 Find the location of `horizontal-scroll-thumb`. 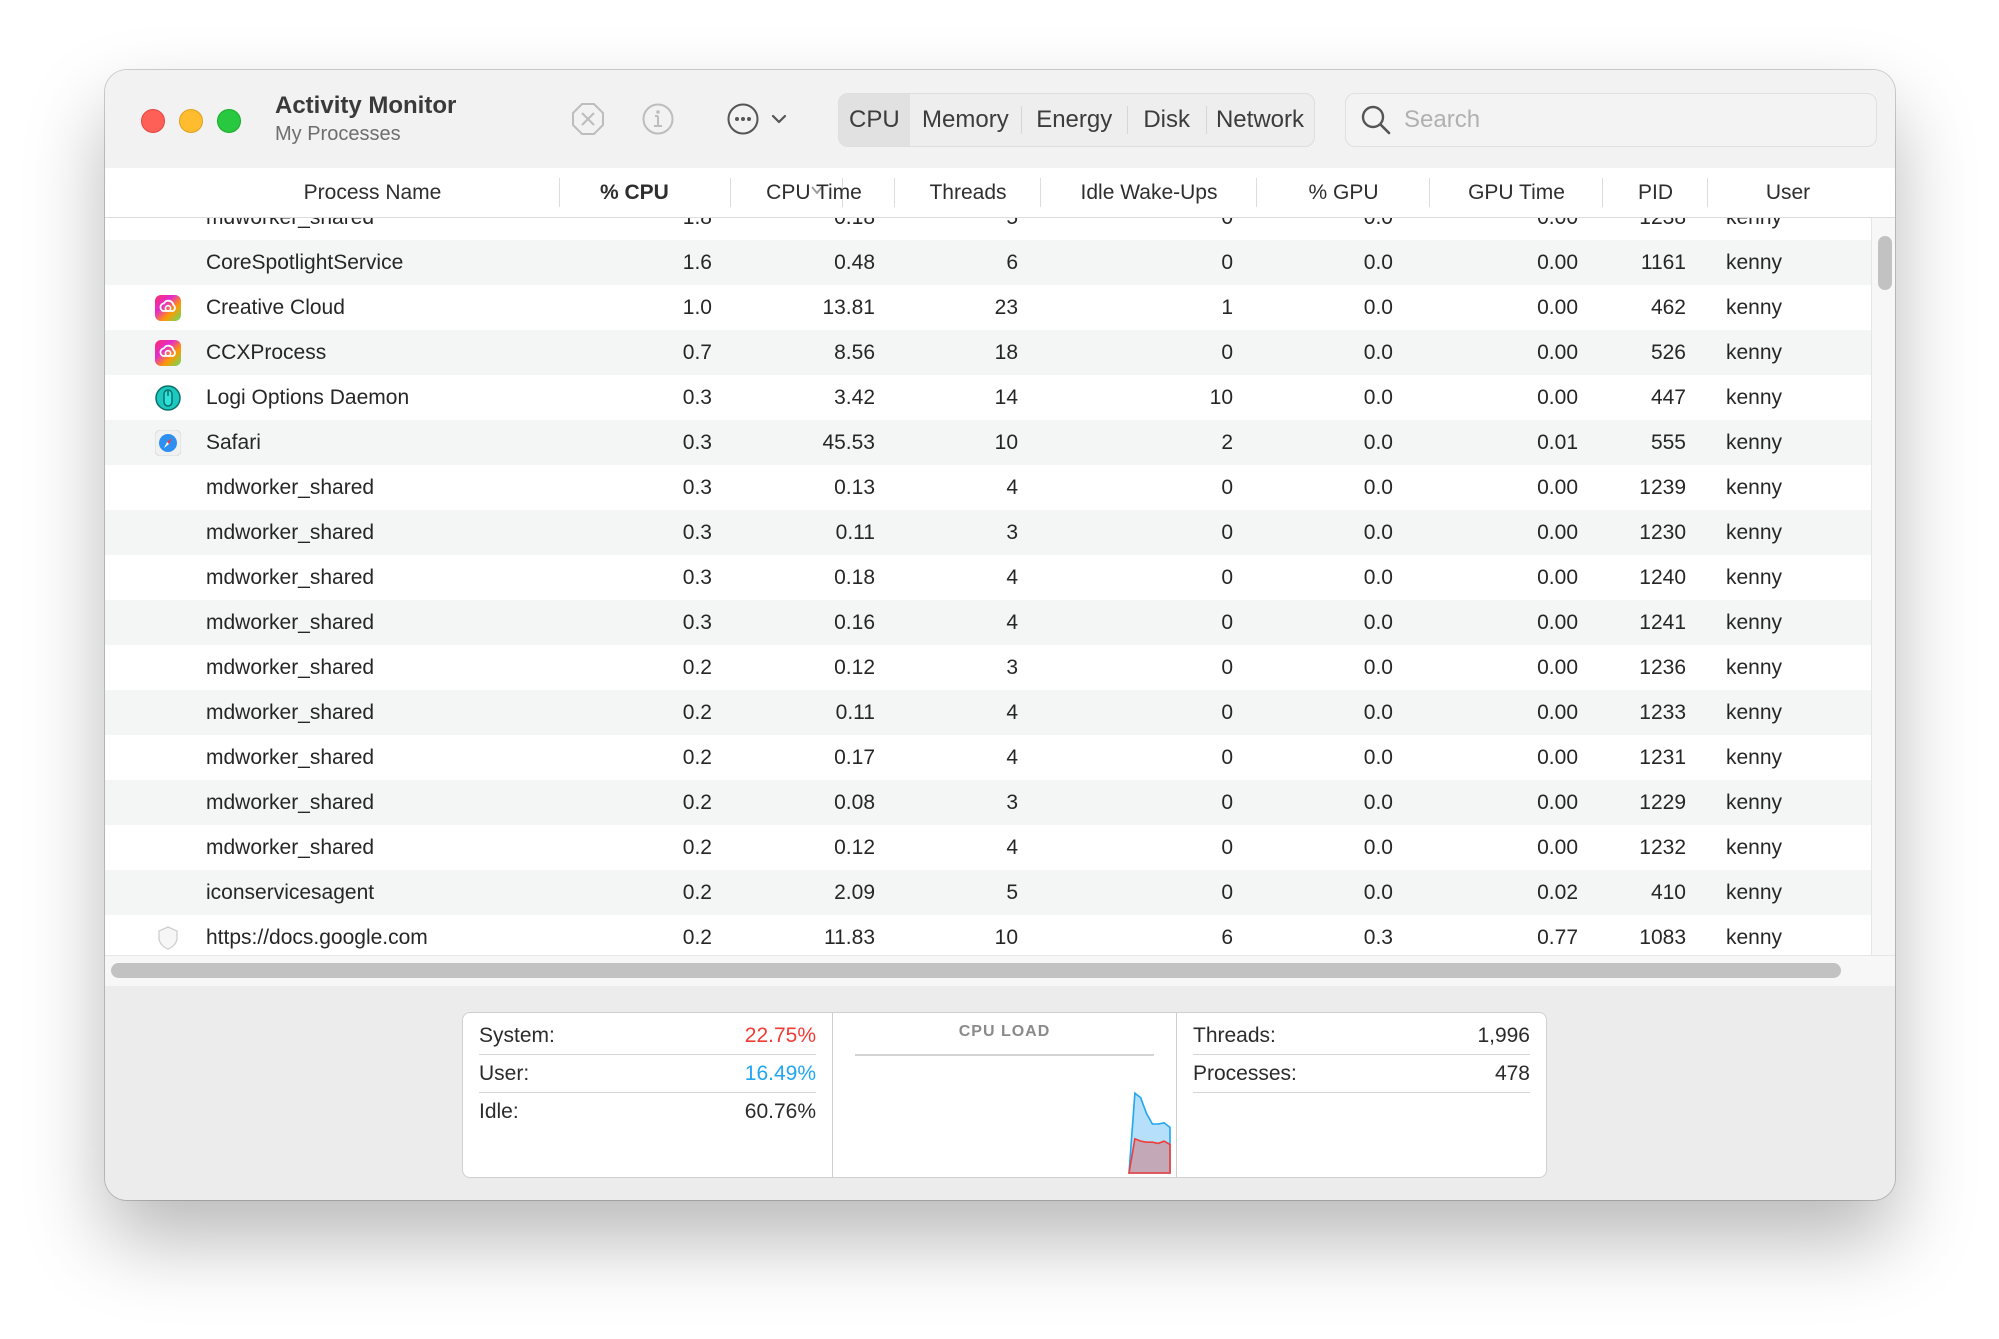

horizontal-scroll-thumb is located at coordinates (976, 970).